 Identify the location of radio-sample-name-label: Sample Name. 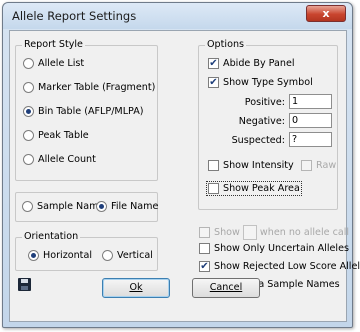
(71, 206).